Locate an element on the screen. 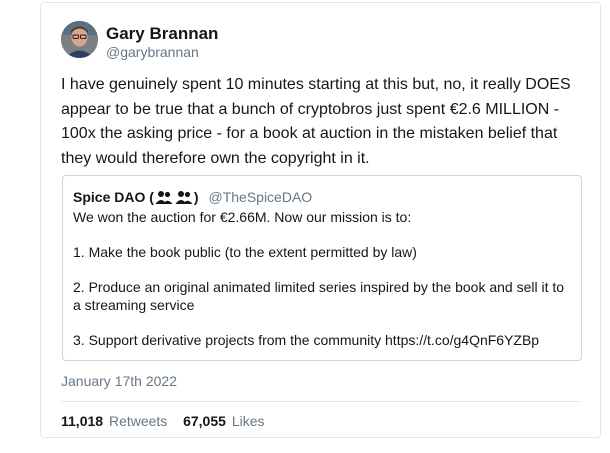  divider is located at coordinates (320, 401).